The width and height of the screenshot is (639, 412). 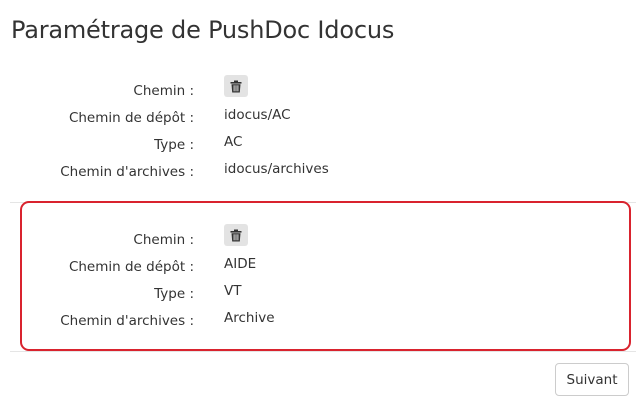 What do you see at coordinates (319, 321) in the screenshot?
I see `entry-2-archive-row: Chemin d'archives : Archive` at bounding box center [319, 321].